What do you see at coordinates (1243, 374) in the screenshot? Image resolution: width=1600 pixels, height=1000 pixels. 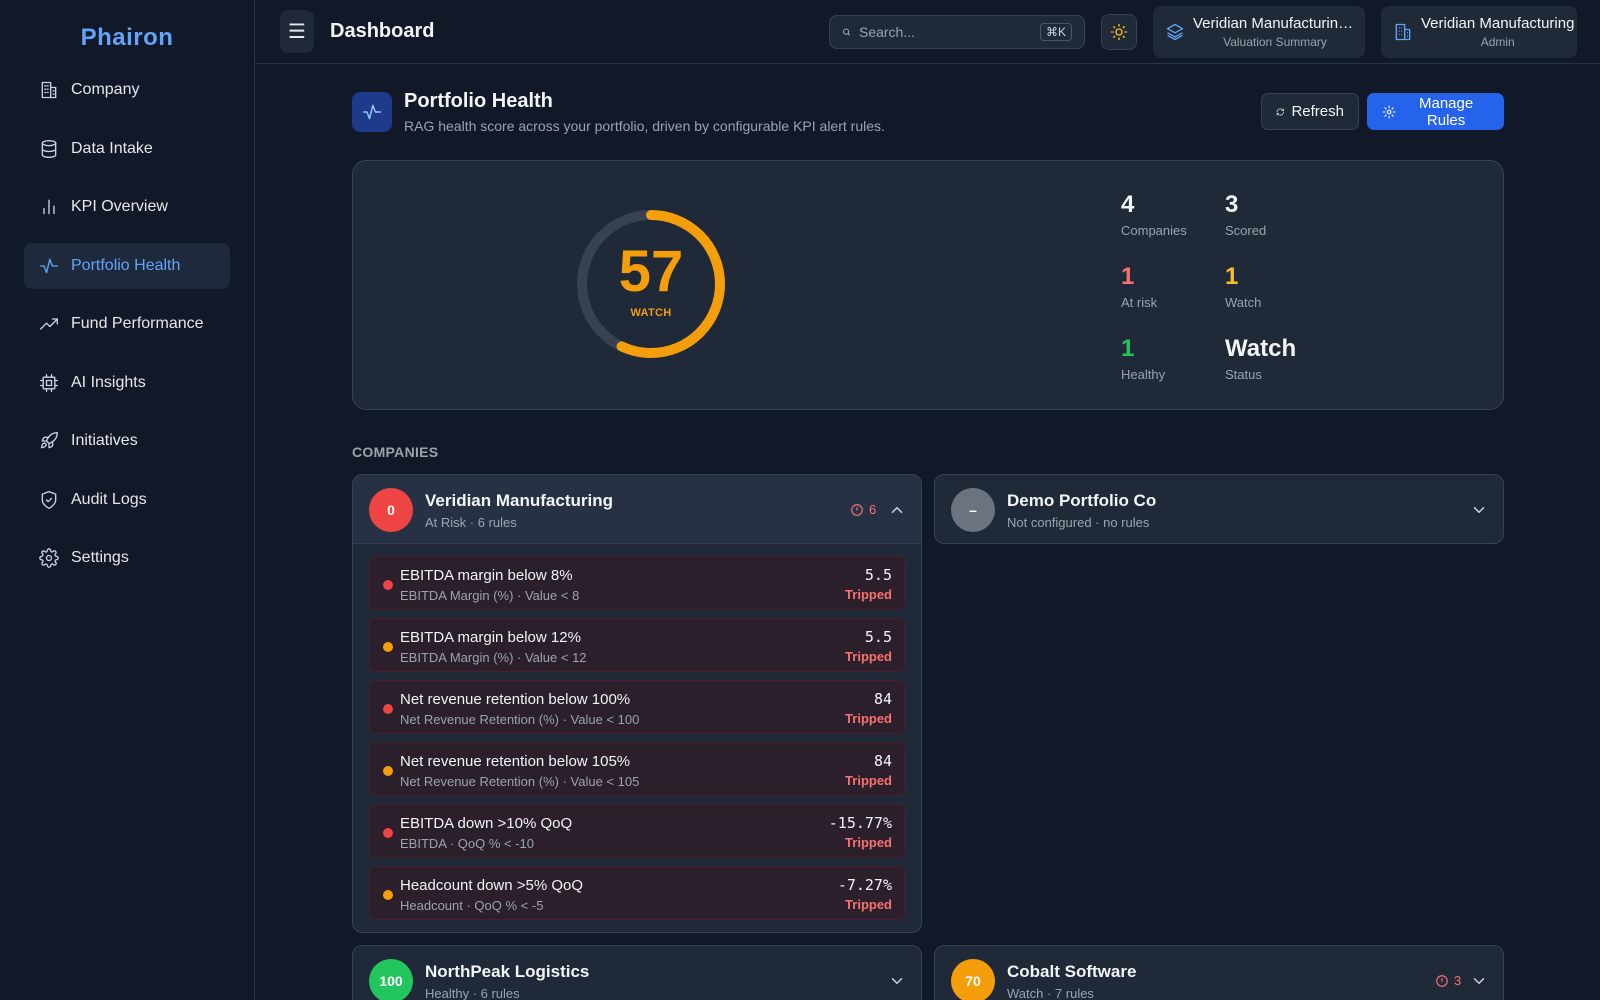 I see `stat-label: Status` at bounding box center [1243, 374].